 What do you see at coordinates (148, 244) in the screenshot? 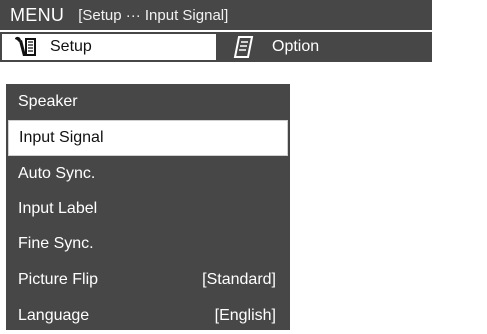
I see `menu-item-fine-sync: Fine Sync.` at bounding box center [148, 244].